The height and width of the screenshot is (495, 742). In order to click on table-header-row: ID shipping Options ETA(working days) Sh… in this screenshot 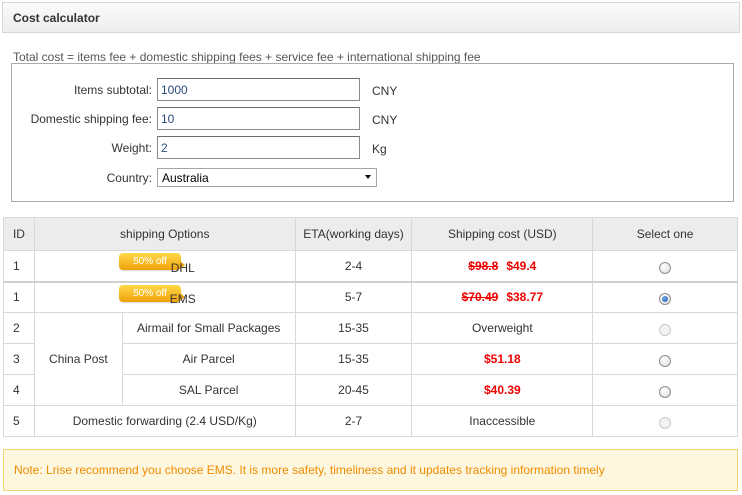, I will do `click(370, 234)`.